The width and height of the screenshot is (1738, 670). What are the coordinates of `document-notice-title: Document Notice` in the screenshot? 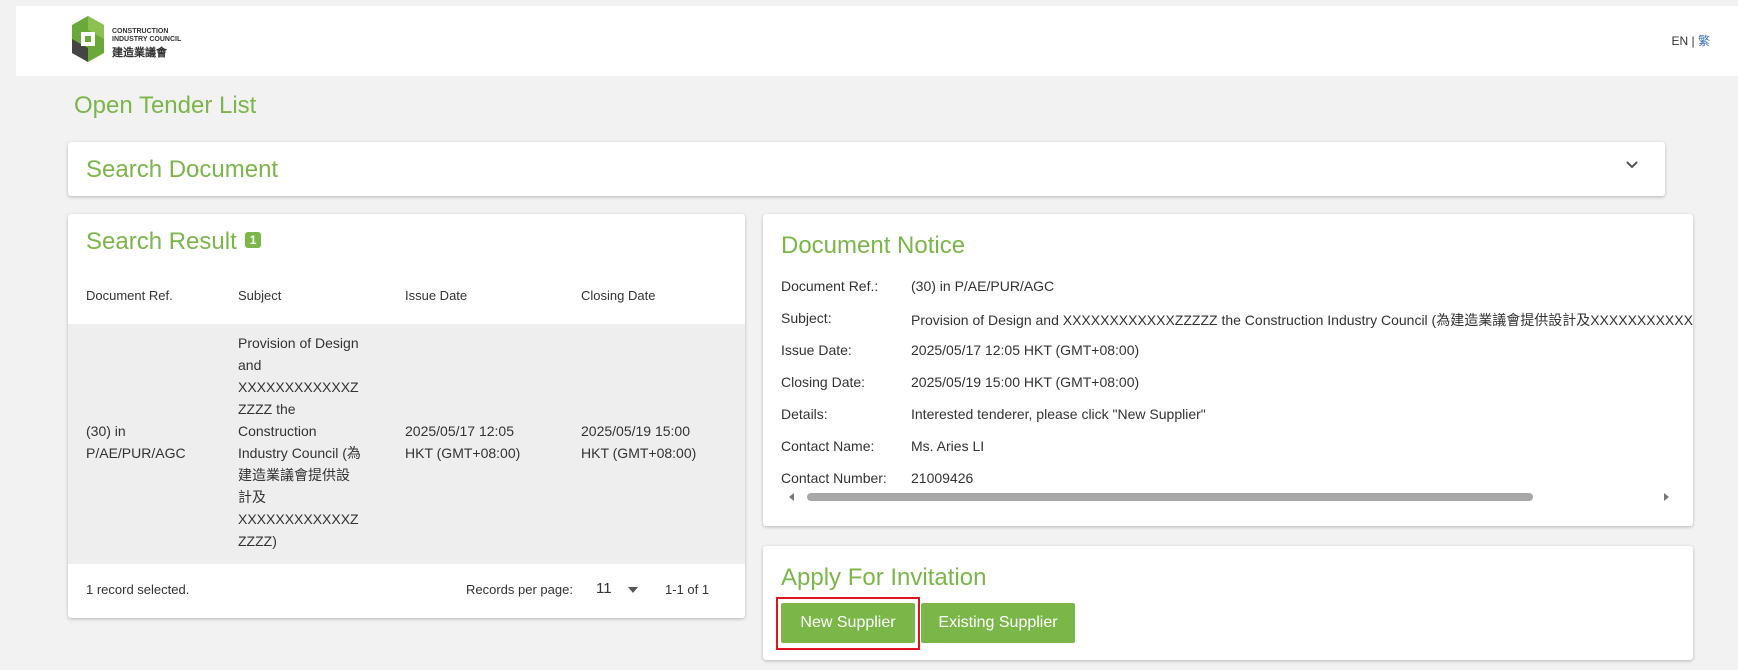 It's located at (873, 245).